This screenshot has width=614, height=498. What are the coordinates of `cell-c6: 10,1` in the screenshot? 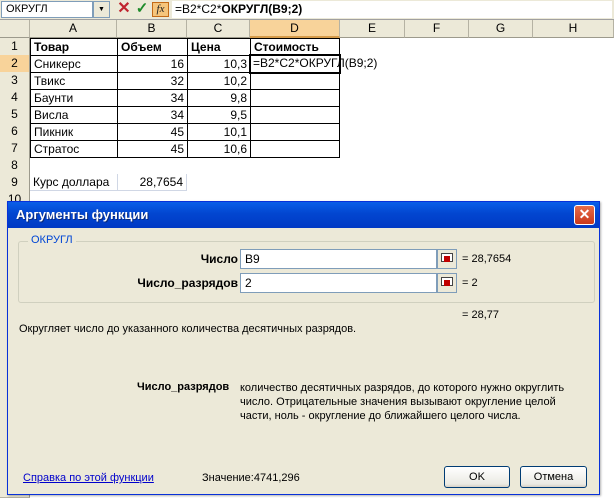 It's located at (219, 132).